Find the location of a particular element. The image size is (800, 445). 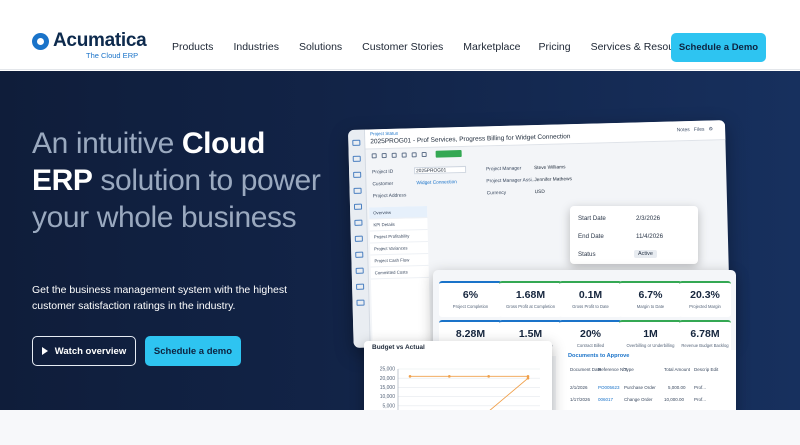

app-header-links: Notes Files ⚙ is located at coordinates (695, 130).